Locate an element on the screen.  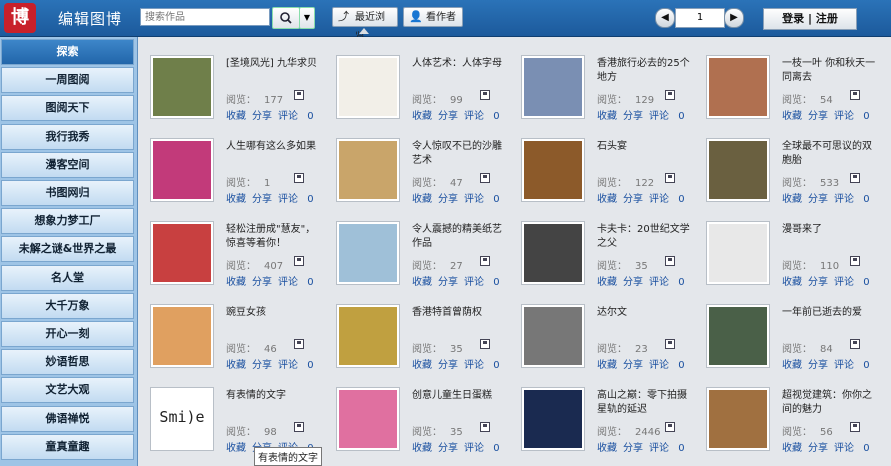
sidebar-item: 漫客空间 is located at coordinates (67, 164).